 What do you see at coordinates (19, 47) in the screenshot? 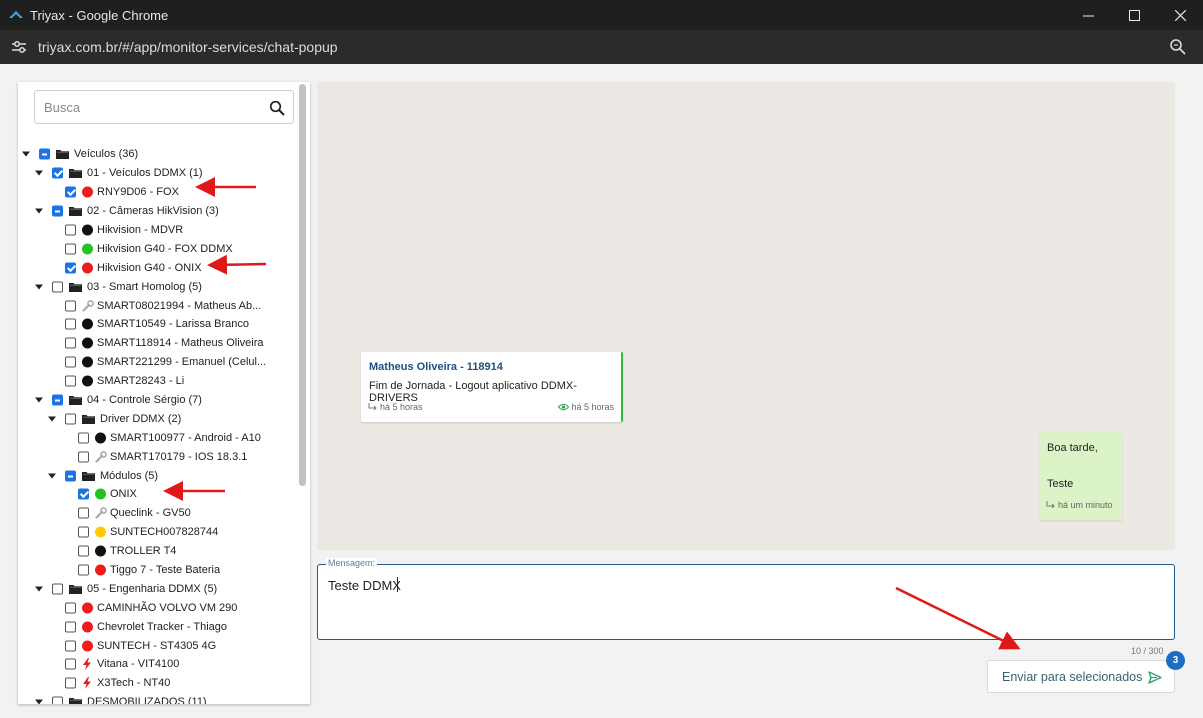
I see `site-settings-icon` at bounding box center [19, 47].